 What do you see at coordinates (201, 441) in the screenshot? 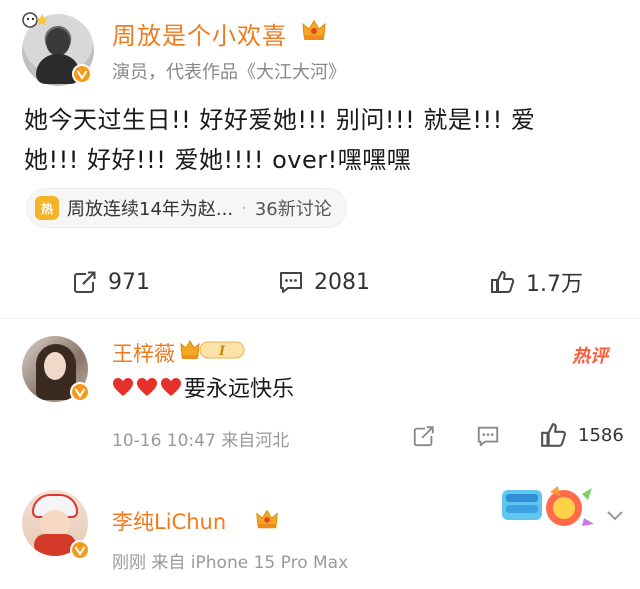
I see `comment-meta: 10-16 10:47 来自河北` at bounding box center [201, 441].